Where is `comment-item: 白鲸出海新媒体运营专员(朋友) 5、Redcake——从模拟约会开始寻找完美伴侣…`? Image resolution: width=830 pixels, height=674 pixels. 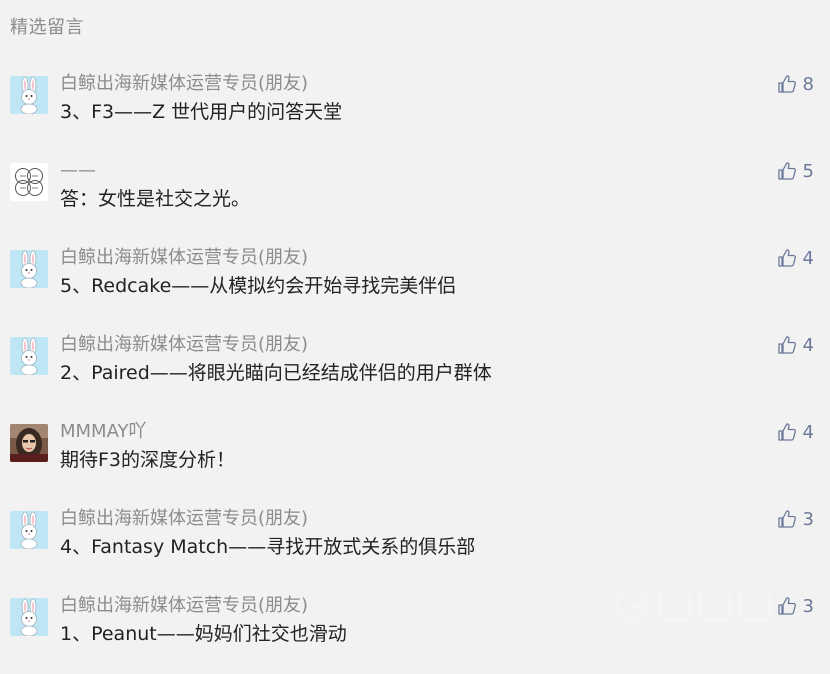
comment-item: 白鲸出海新媒体运营专员(朋友) 5、Redcake——从模拟约会开始寻找完美伴侣… is located at coordinates (415, 286).